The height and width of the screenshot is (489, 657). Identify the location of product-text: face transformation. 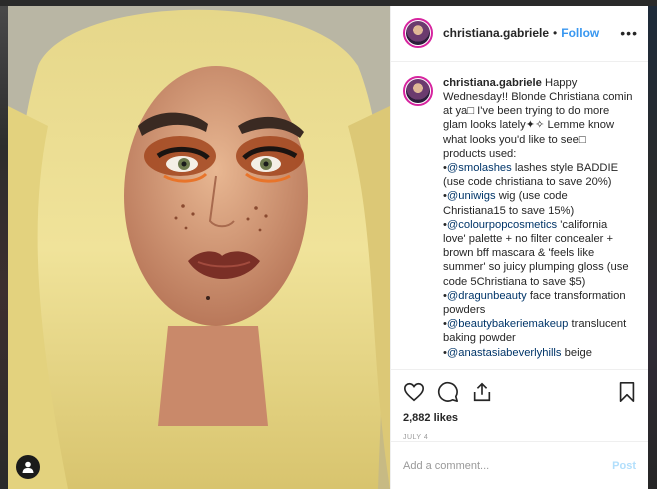
(576, 295).